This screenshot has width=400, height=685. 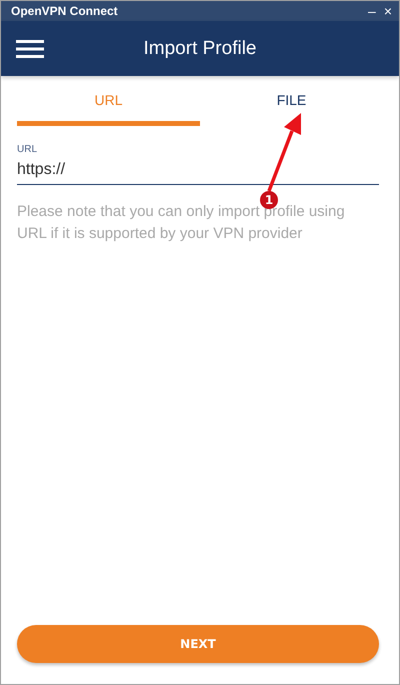 I want to click on step-badge: 1, so click(x=269, y=200).